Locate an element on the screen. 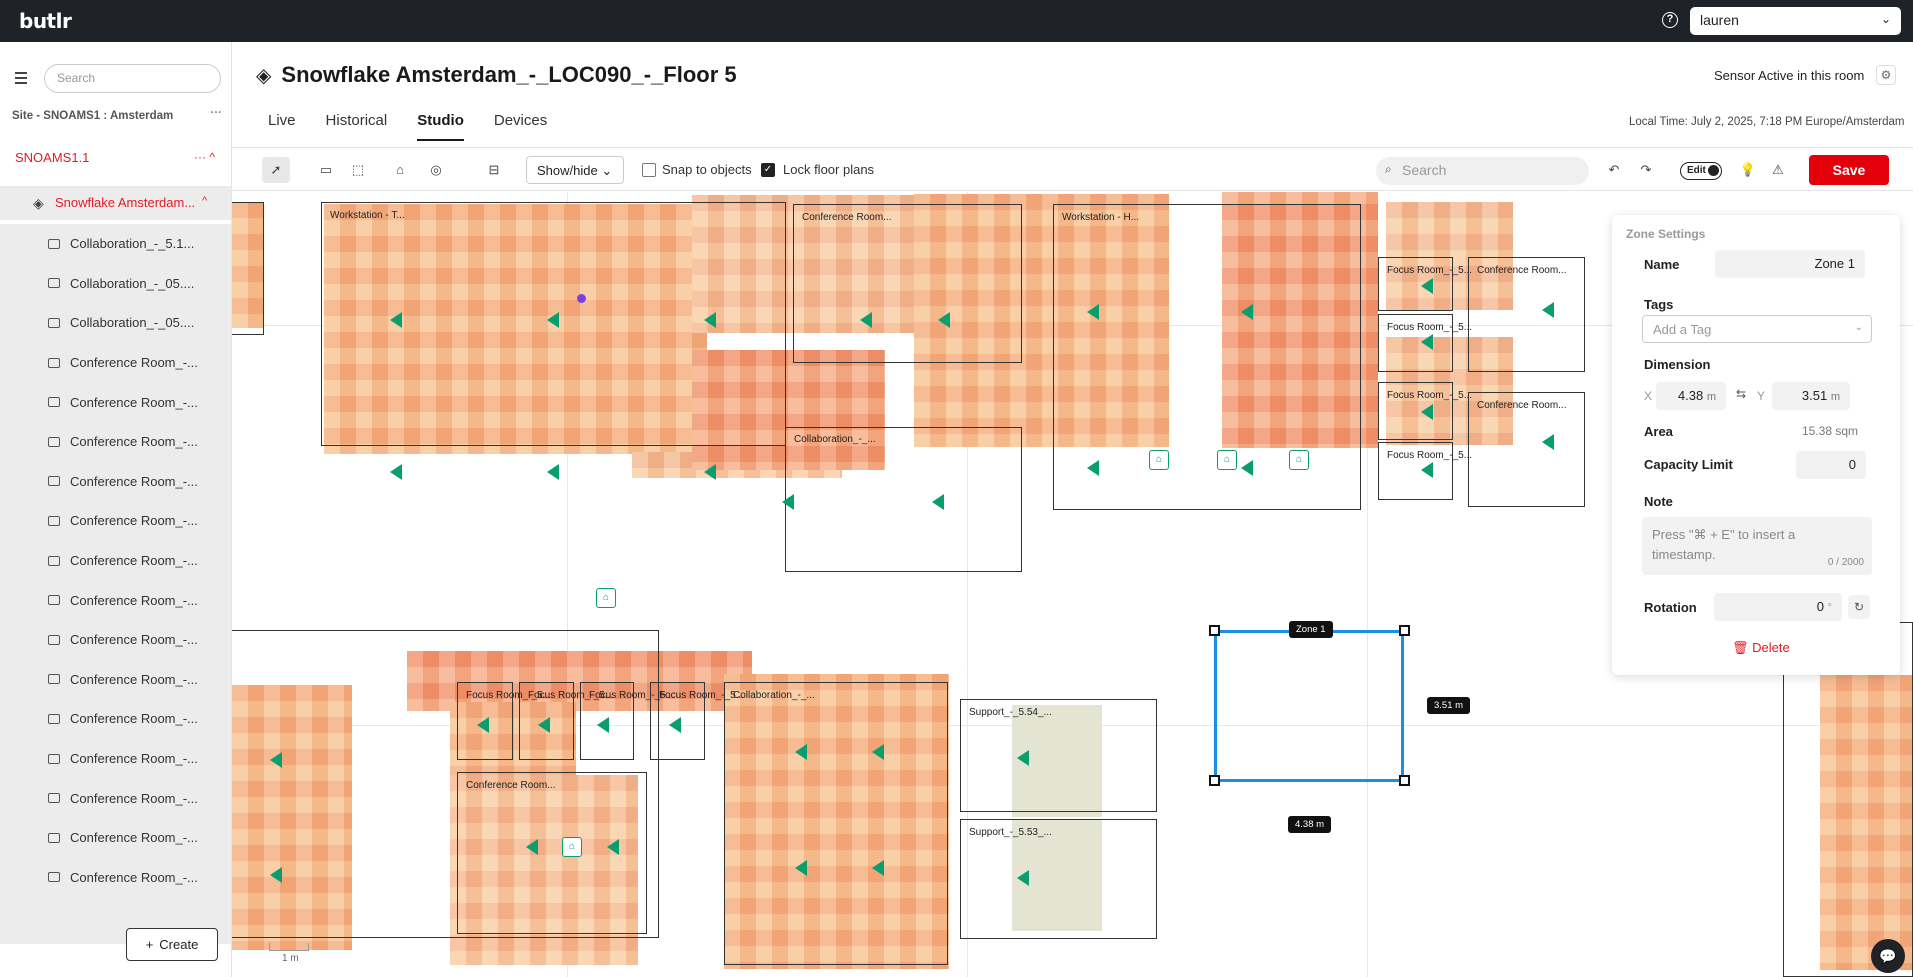 The image size is (1913, 977). marquee-tool-icon: ⬚ is located at coordinates (358, 170).